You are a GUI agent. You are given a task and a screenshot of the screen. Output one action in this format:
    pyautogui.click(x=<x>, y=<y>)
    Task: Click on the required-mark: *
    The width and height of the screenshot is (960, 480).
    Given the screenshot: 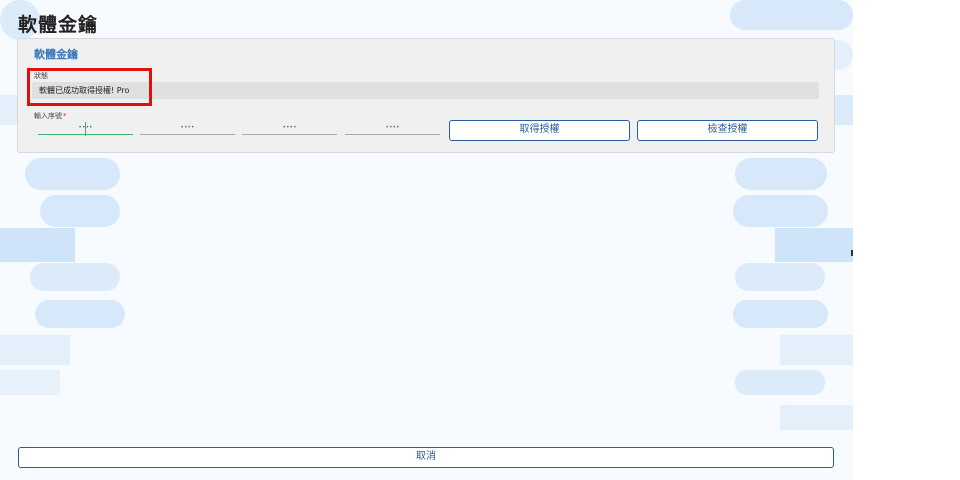 What is the action you would take?
    pyautogui.click(x=65, y=116)
    